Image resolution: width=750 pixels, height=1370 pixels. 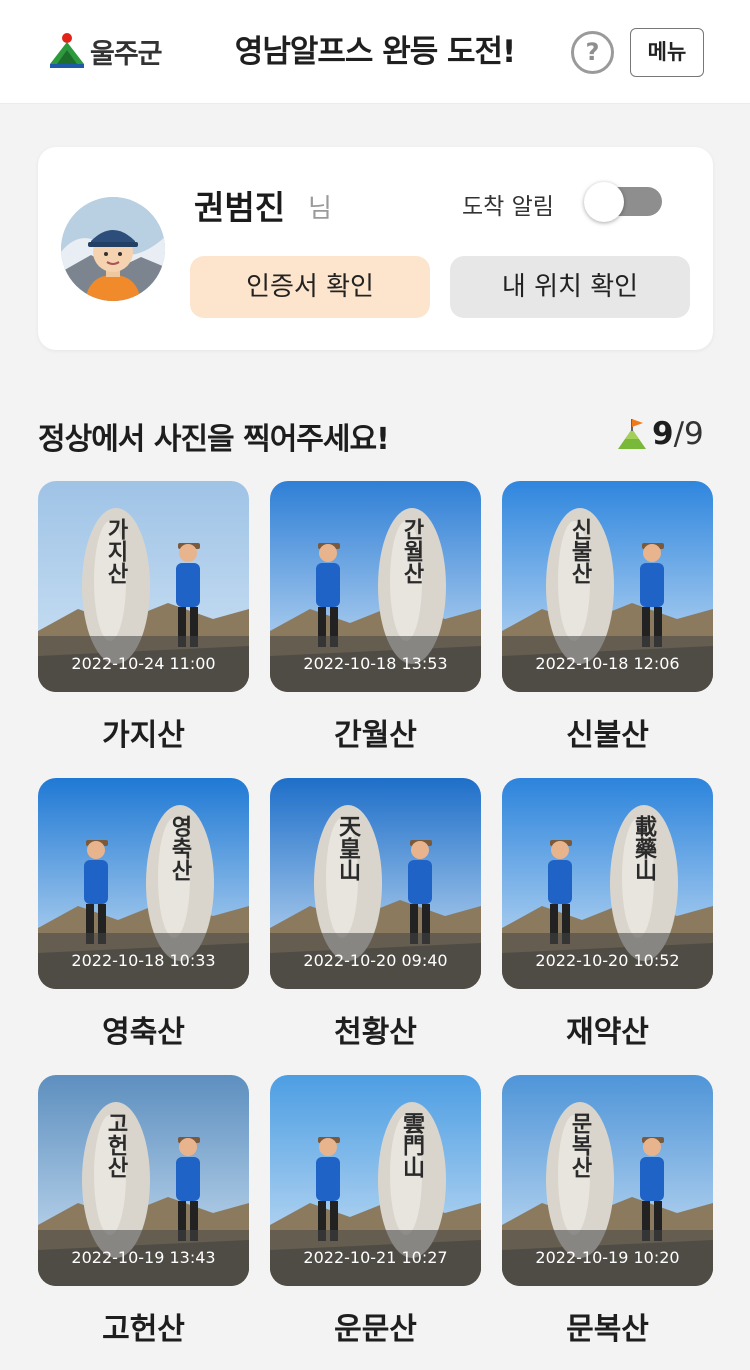 What do you see at coordinates (143, 1180) in the screenshot?
I see `summit-photo: 고헌산 2022-10-19 13:43` at bounding box center [143, 1180].